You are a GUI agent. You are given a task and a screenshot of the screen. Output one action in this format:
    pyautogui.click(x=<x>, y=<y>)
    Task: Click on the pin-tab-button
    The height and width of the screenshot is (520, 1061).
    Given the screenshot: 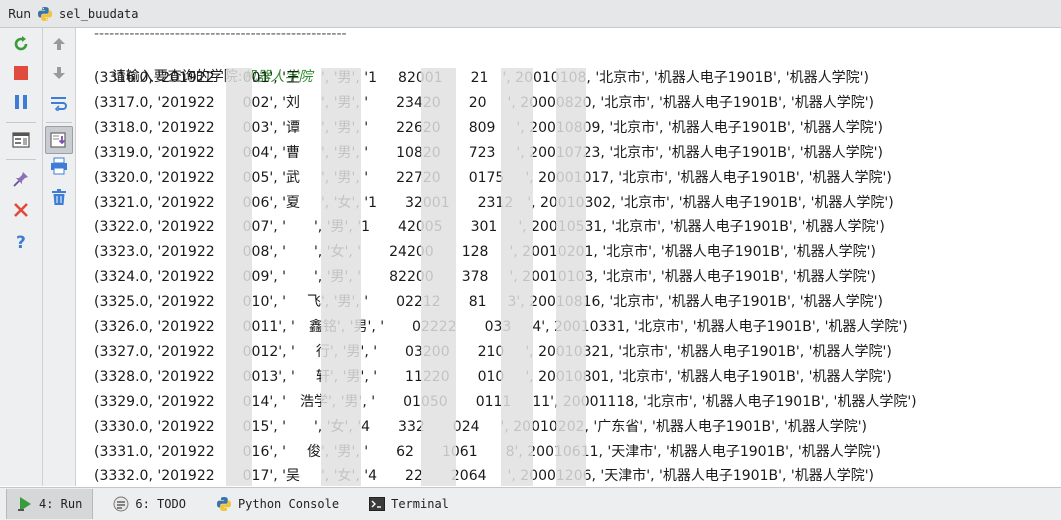 What is the action you would take?
    pyautogui.click(x=21, y=179)
    